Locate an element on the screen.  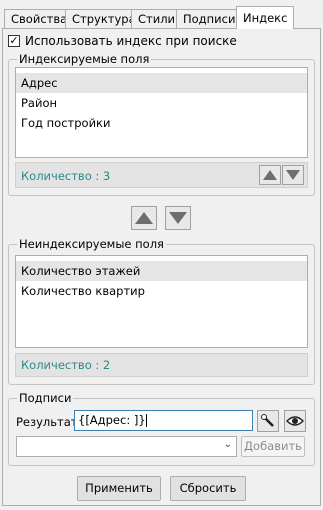
reset-button: Сбросить is located at coordinates (208, 488).